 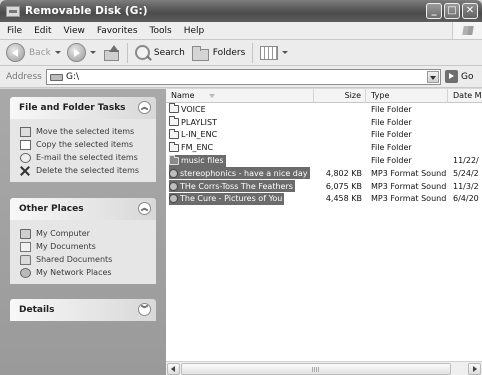 I want to click on file-name: THe Corrs-Toss The Feathers, so click(x=236, y=186).